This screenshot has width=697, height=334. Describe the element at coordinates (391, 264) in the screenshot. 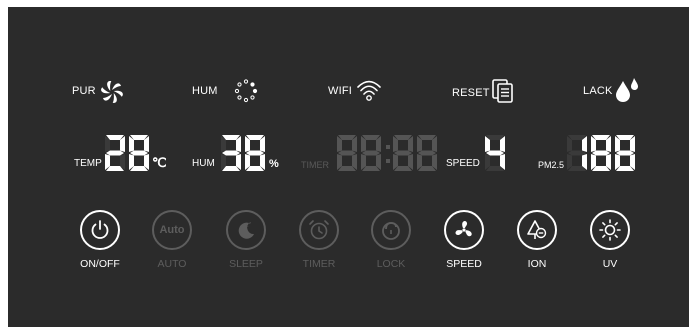

I see `lock-label: LOCK` at that location.